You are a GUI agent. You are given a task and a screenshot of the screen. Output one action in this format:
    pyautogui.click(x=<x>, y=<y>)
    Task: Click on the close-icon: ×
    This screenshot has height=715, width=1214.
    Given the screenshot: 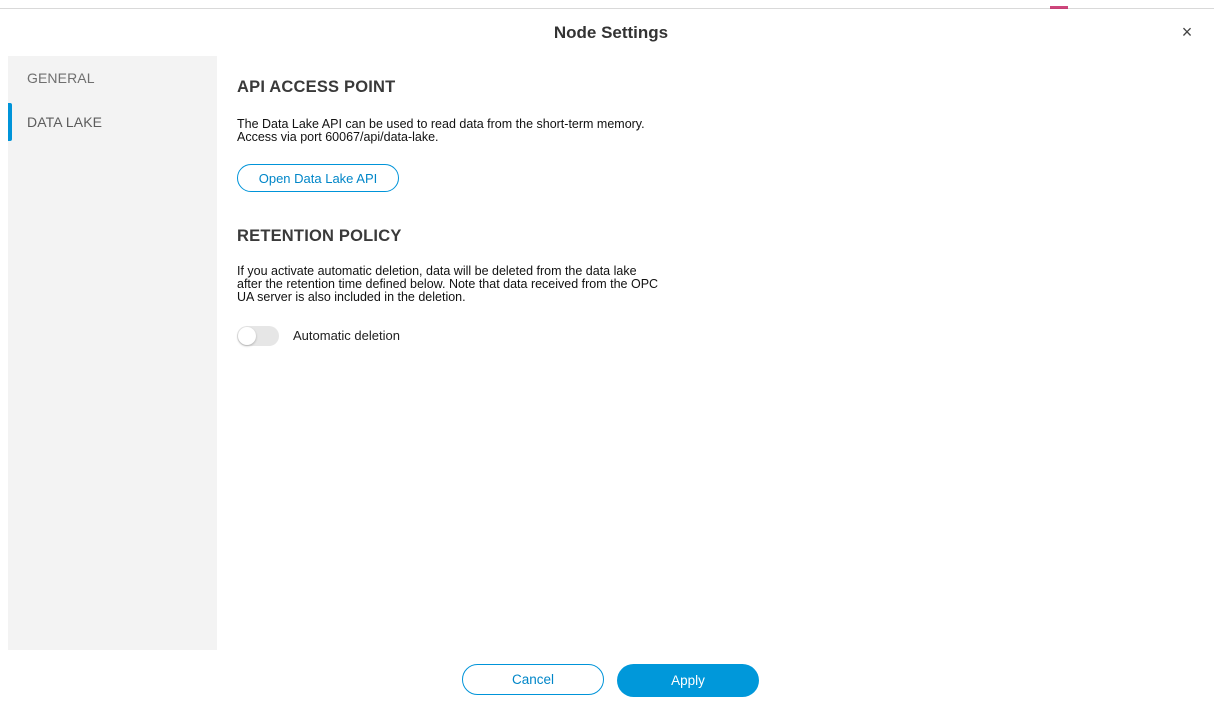 What is the action you would take?
    pyautogui.click(x=1187, y=32)
    